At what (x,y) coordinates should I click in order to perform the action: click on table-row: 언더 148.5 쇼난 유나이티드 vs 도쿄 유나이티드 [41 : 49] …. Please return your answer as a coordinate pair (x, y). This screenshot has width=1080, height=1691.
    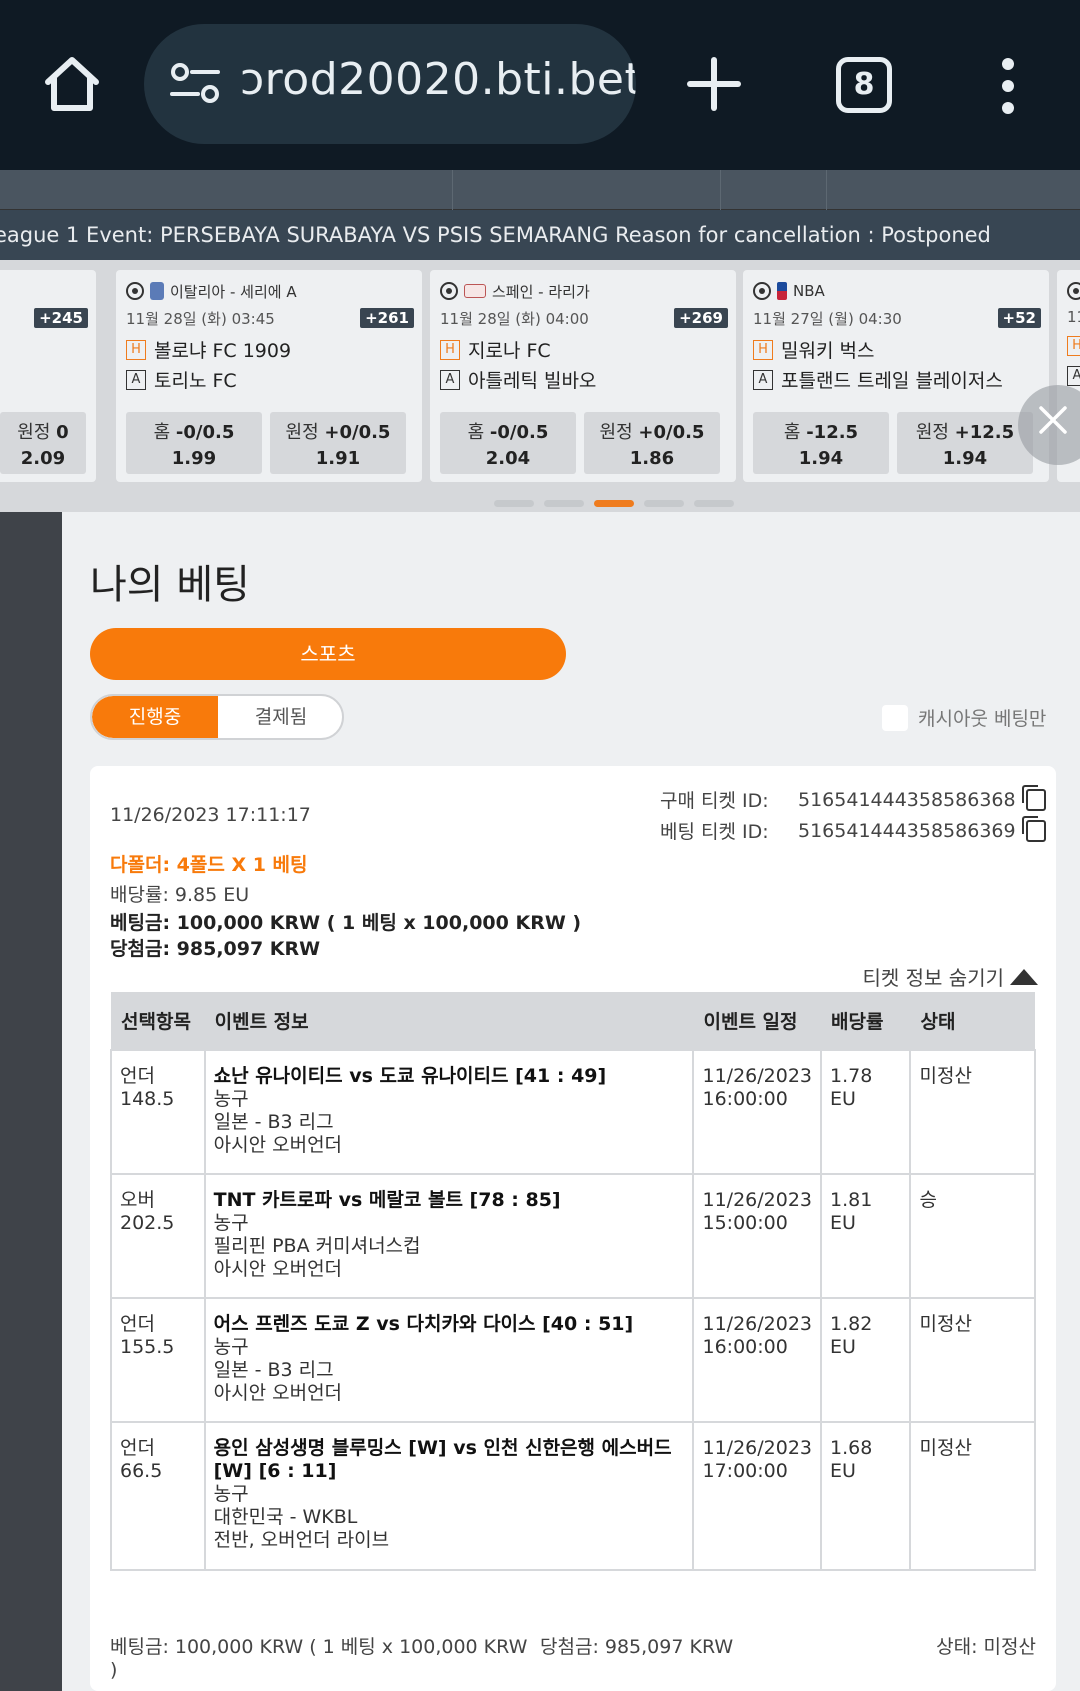
    Looking at the image, I should click on (573, 1112).